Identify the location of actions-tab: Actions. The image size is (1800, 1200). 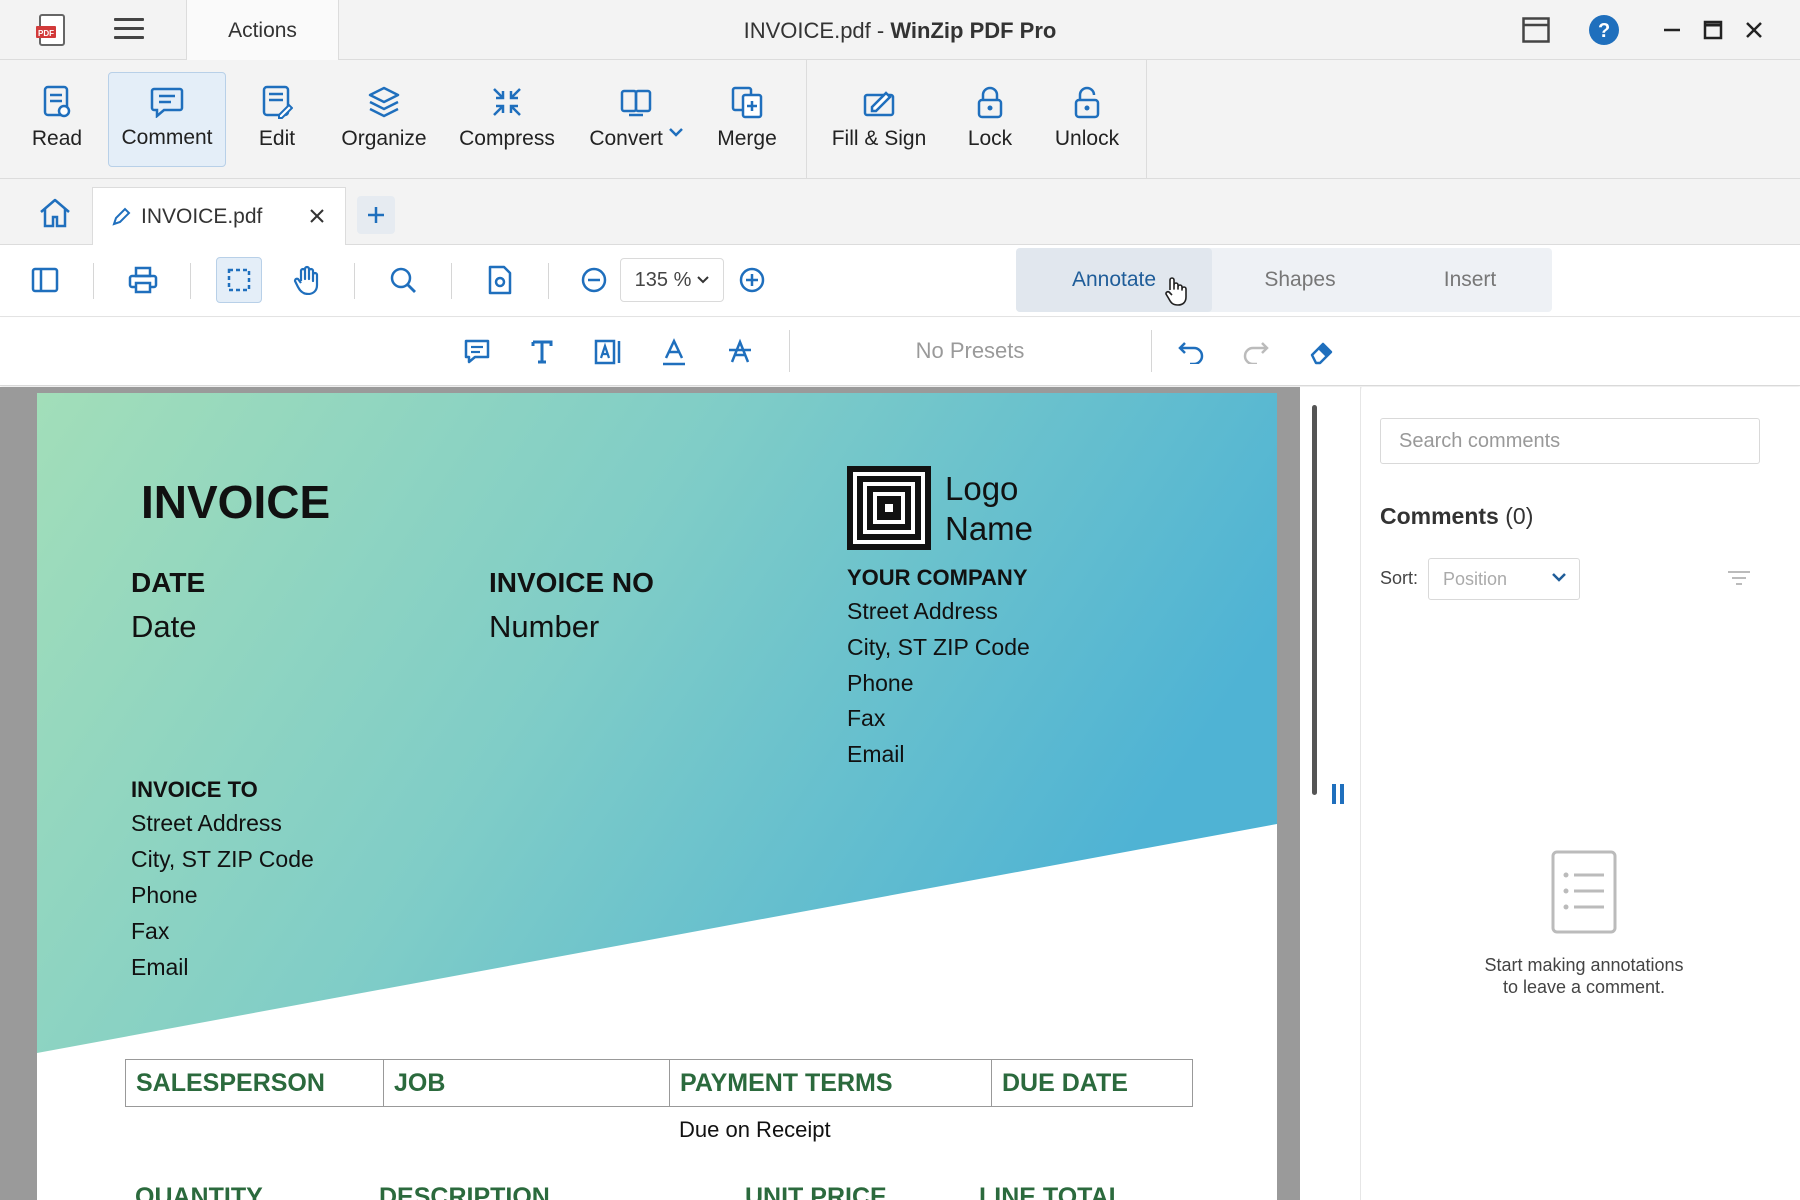
(262, 30).